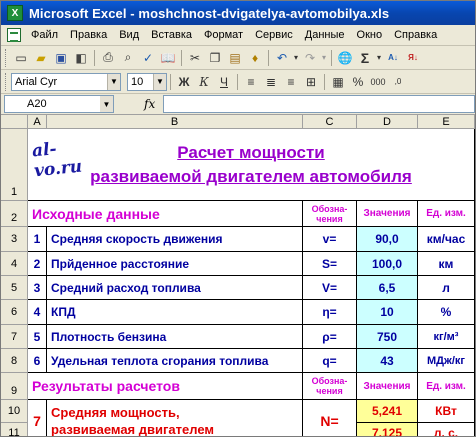 This screenshot has height=437, width=476. I want to click on result-number: 7, so click(37, 418).